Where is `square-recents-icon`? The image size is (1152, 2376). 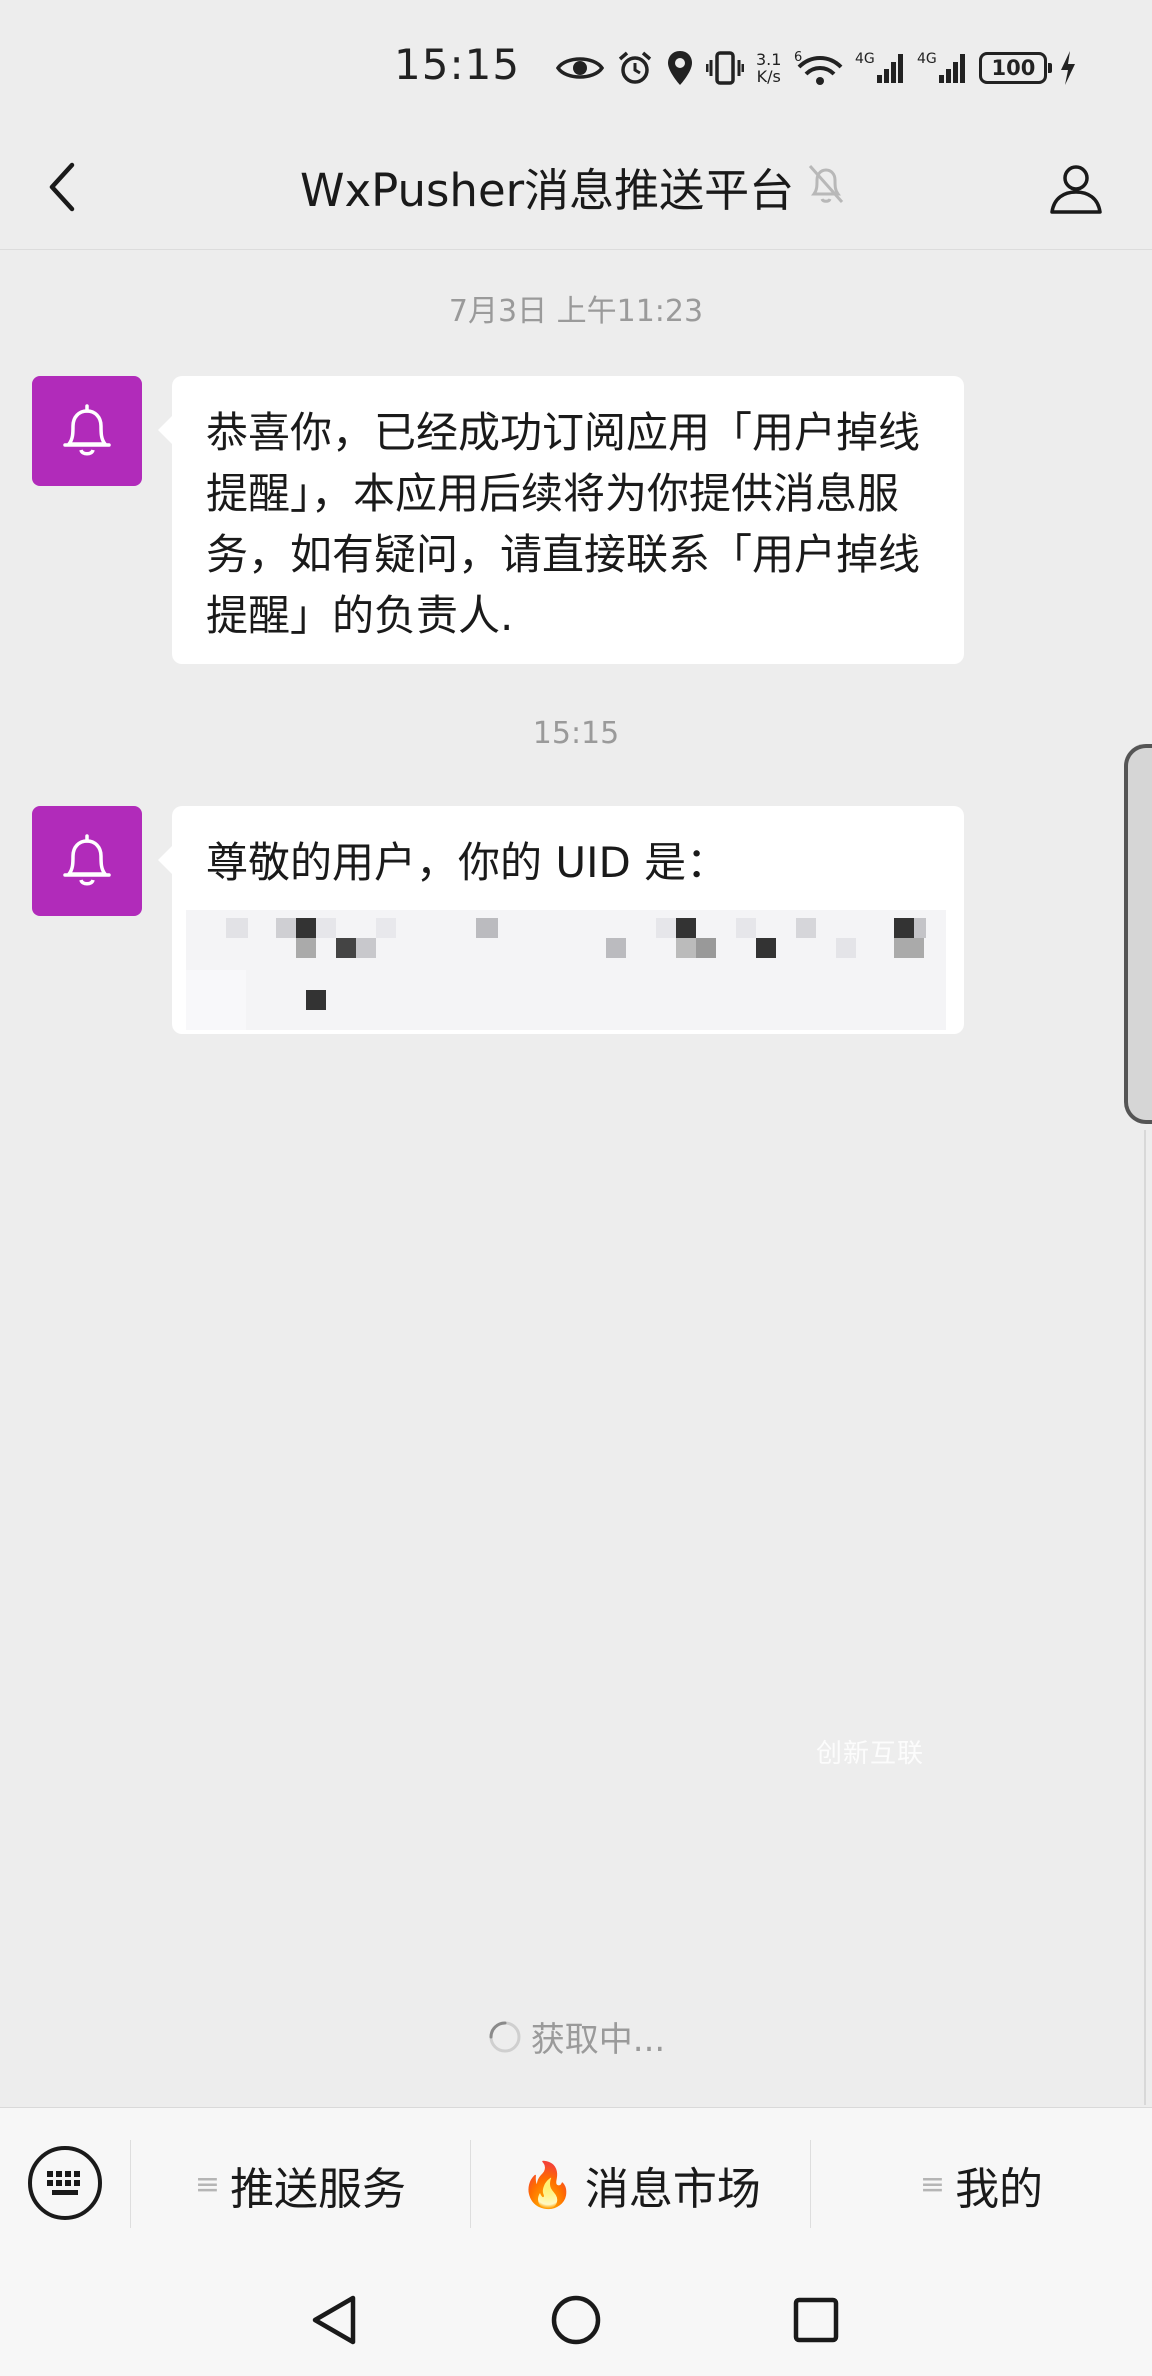 square-recents-icon is located at coordinates (816, 2320).